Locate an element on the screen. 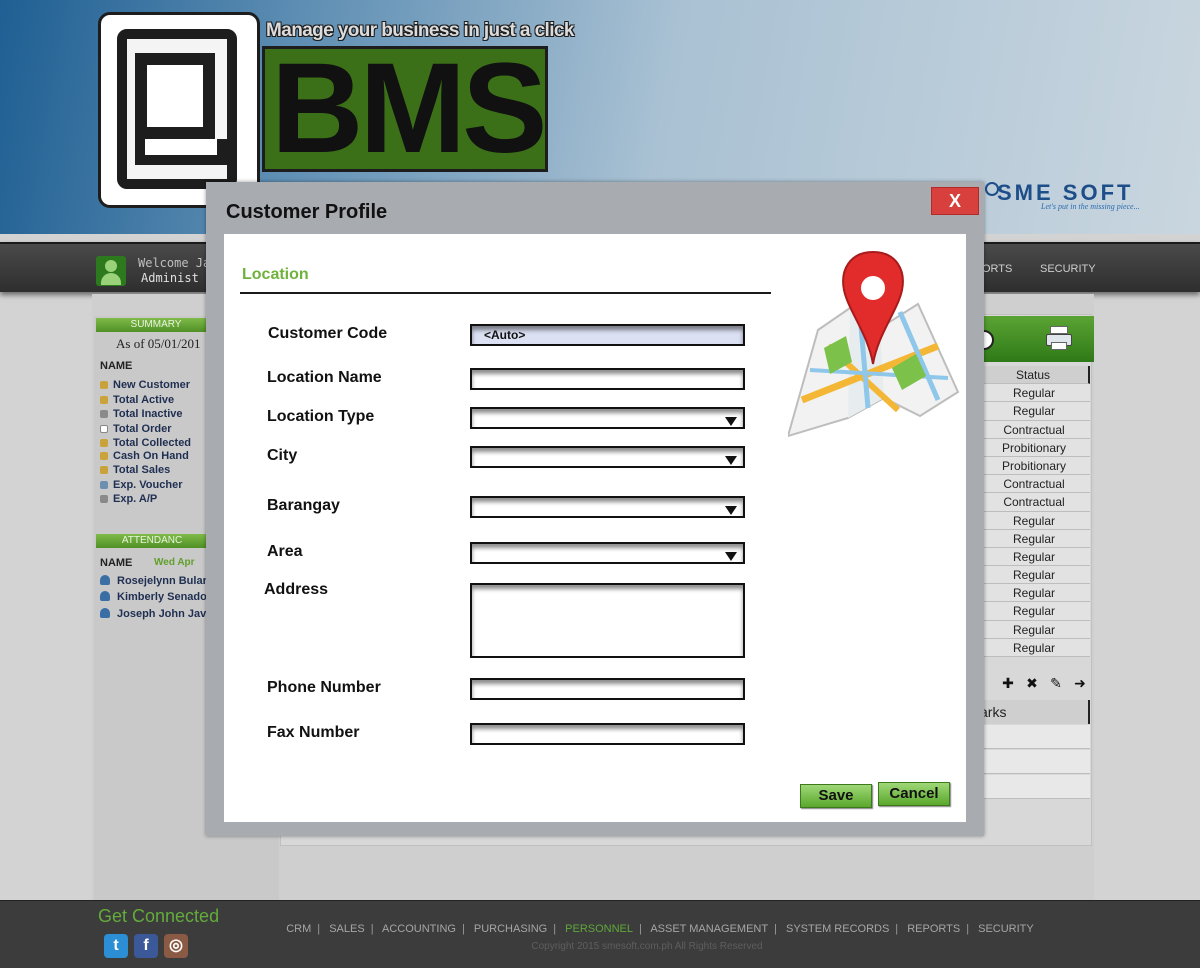  collected-icon is located at coordinates (104, 443).